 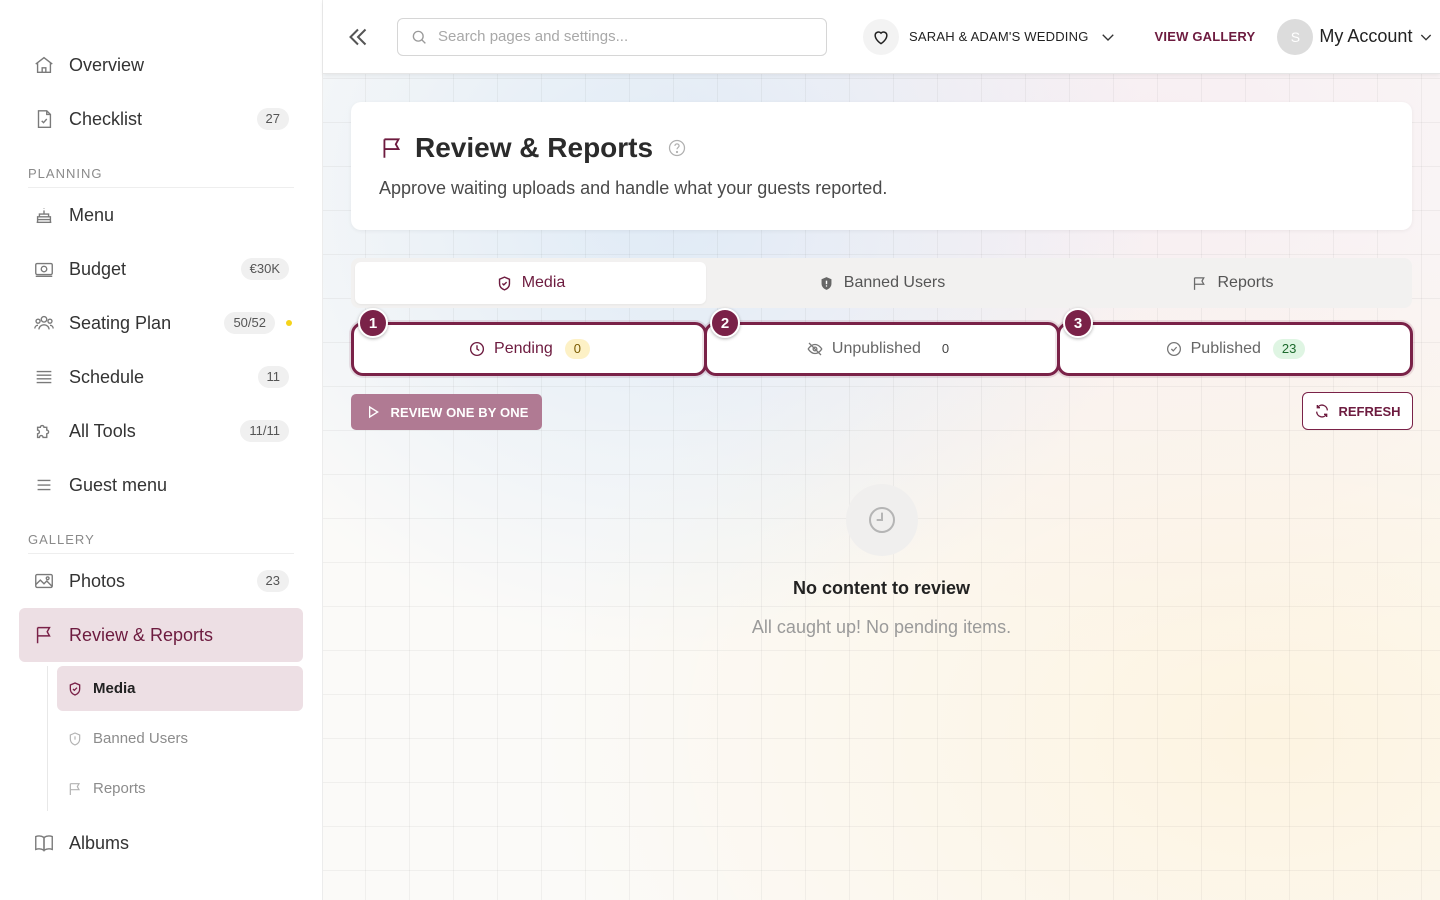 I want to click on heart-icon, so click(x=881, y=36).